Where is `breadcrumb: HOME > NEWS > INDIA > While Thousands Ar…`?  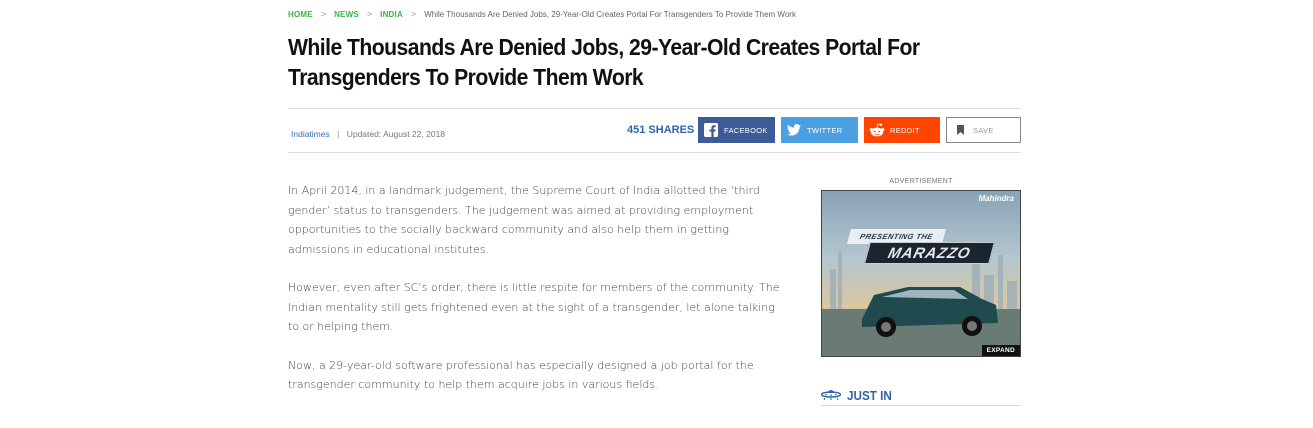
breadcrumb: HOME > NEWS > INDIA > While Thousands Ar… is located at coordinates (542, 14).